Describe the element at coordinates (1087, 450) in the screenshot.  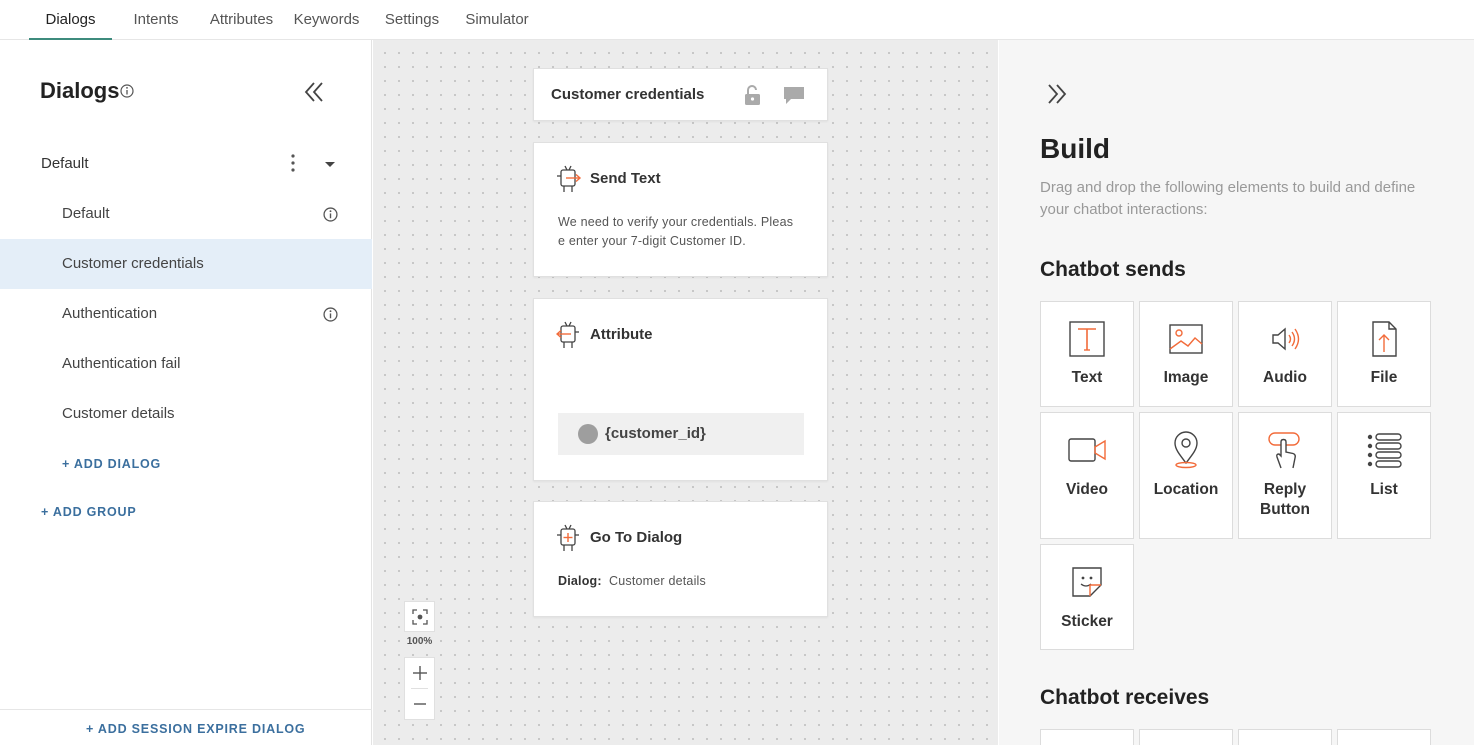
I see `video-icon` at that location.